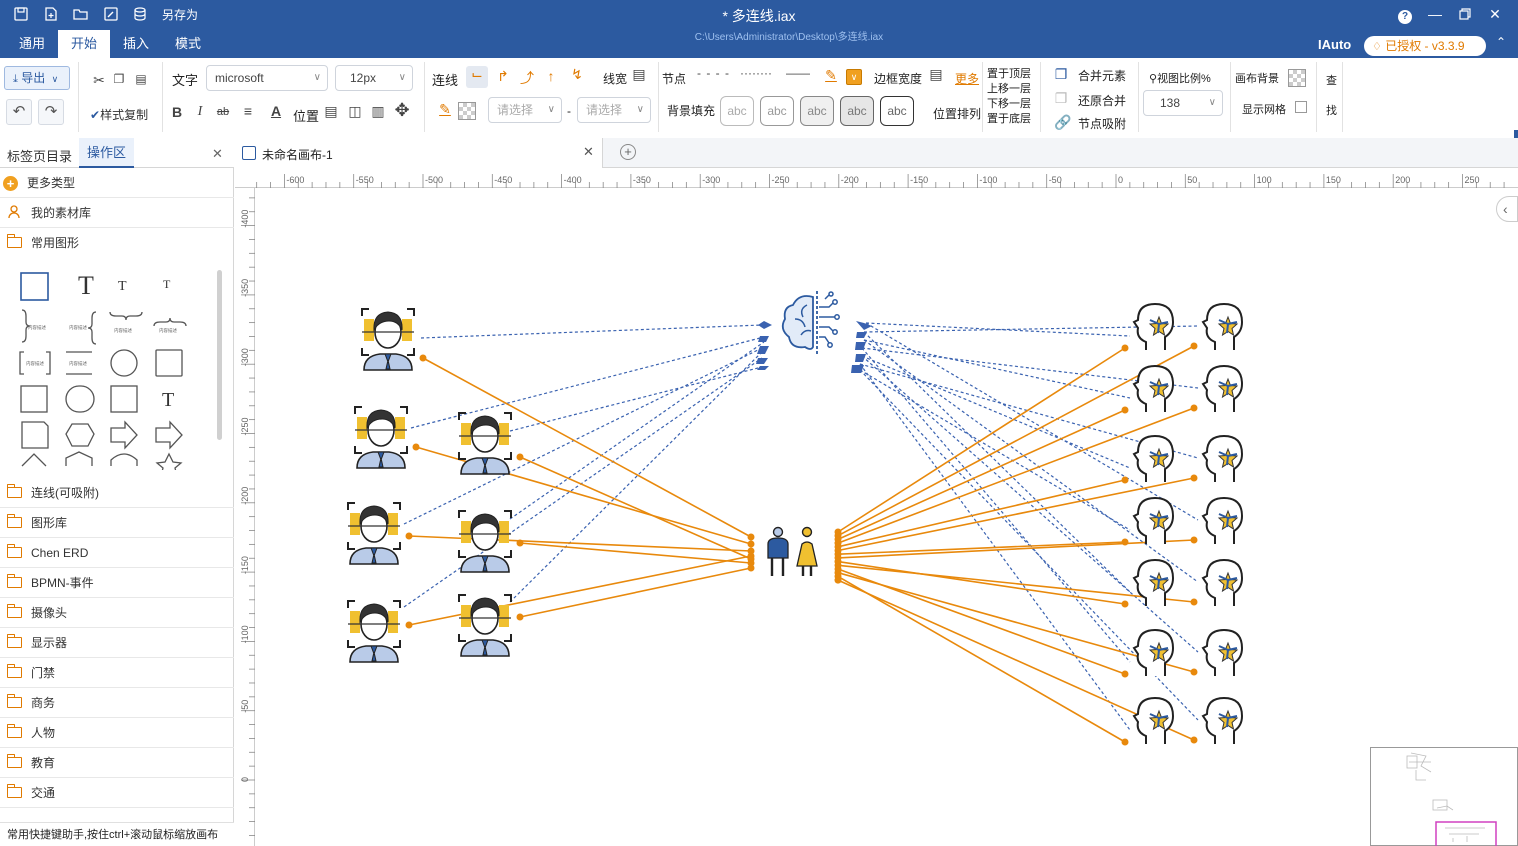 The height and width of the screenshot is (846, 1518). I want to click on bring-forward: 上移一层, so click(1009, 88).